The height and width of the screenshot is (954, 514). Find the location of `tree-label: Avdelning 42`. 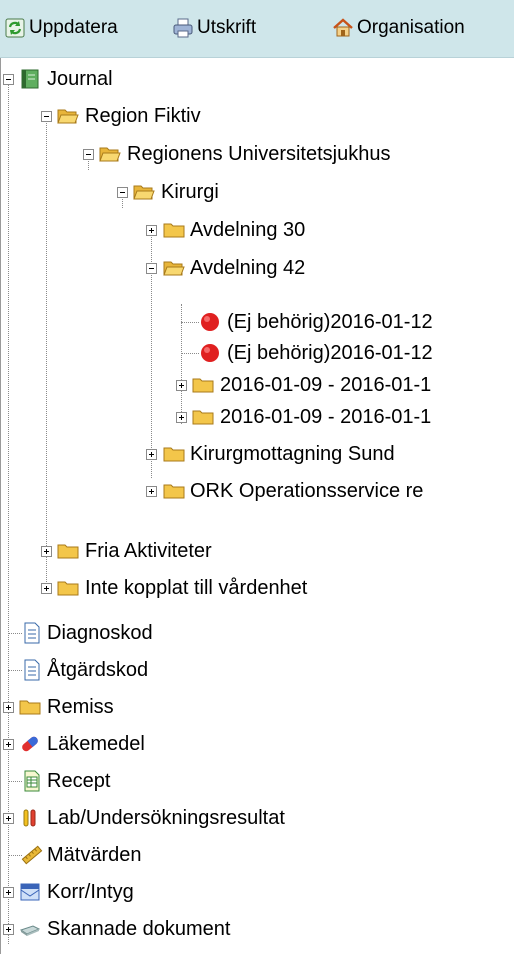

tree-label: Avdelning 42 is located at coordinates (248, 268).